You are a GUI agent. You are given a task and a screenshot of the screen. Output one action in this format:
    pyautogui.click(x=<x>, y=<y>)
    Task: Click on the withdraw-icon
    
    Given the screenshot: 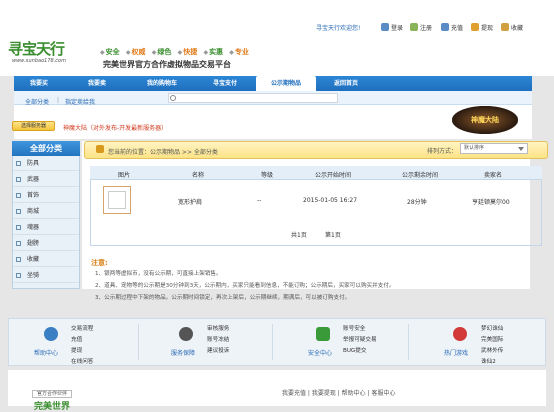 What is the action you would take?
    pyautogui.click(x=475, y=27)
    